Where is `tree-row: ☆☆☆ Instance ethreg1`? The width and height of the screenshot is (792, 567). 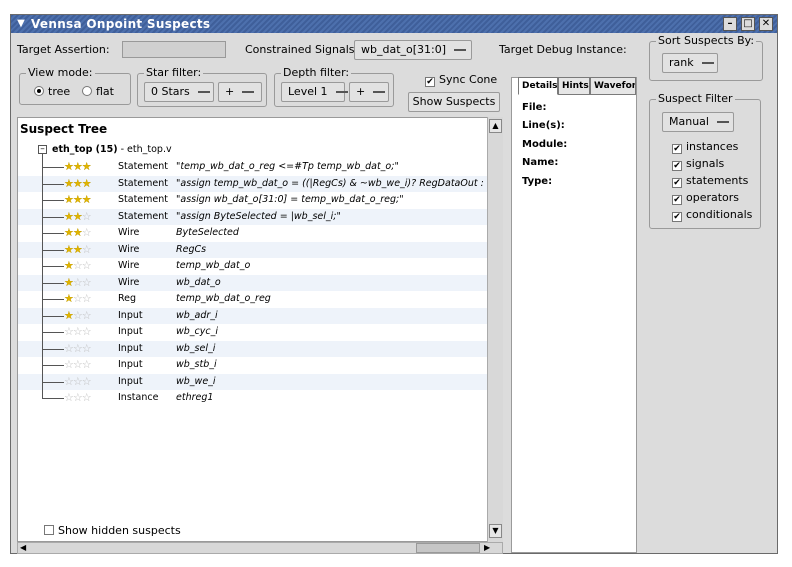
tree-row: ☆☆☆ Instance ethreg1 is located at coordinates (254, 398).